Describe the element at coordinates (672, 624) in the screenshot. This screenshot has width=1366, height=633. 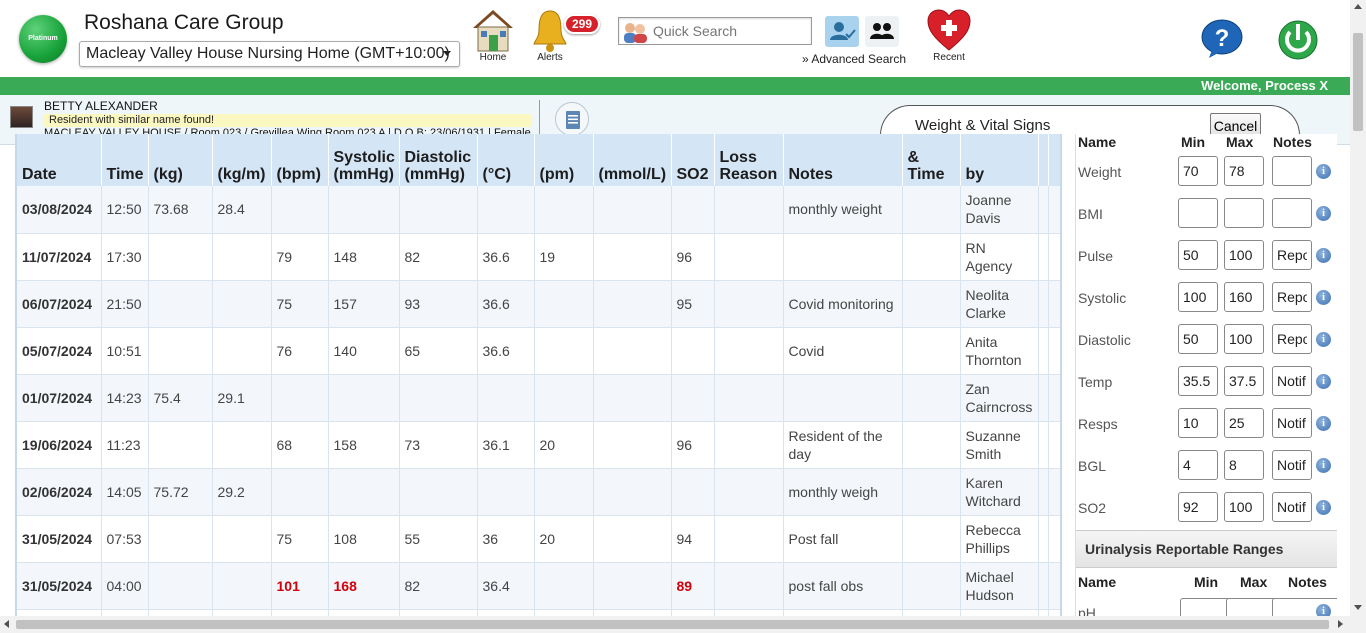
I see `horizontal-scroll-thumb` at that location.